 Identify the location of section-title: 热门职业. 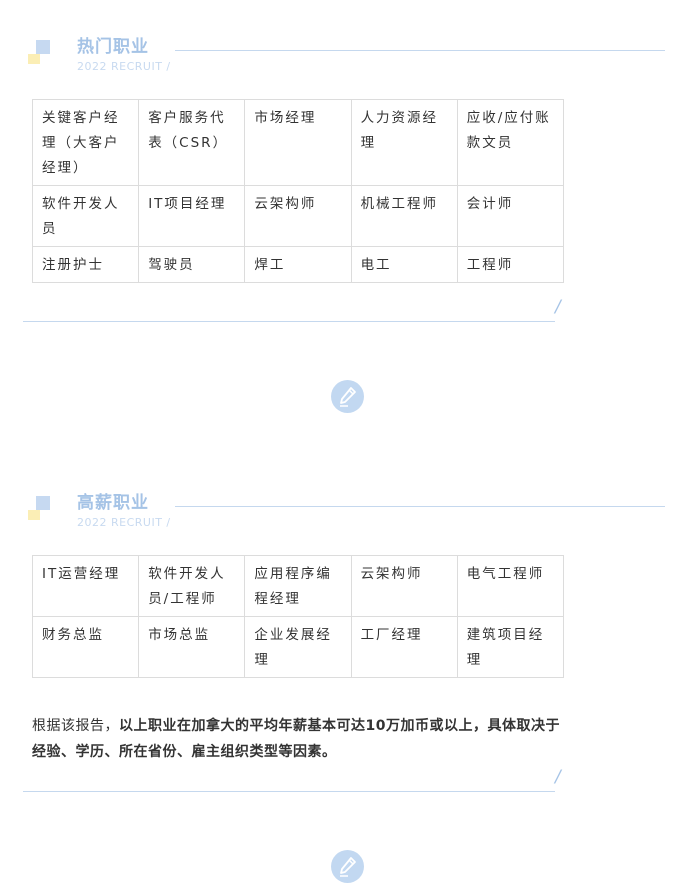
(113, 47).